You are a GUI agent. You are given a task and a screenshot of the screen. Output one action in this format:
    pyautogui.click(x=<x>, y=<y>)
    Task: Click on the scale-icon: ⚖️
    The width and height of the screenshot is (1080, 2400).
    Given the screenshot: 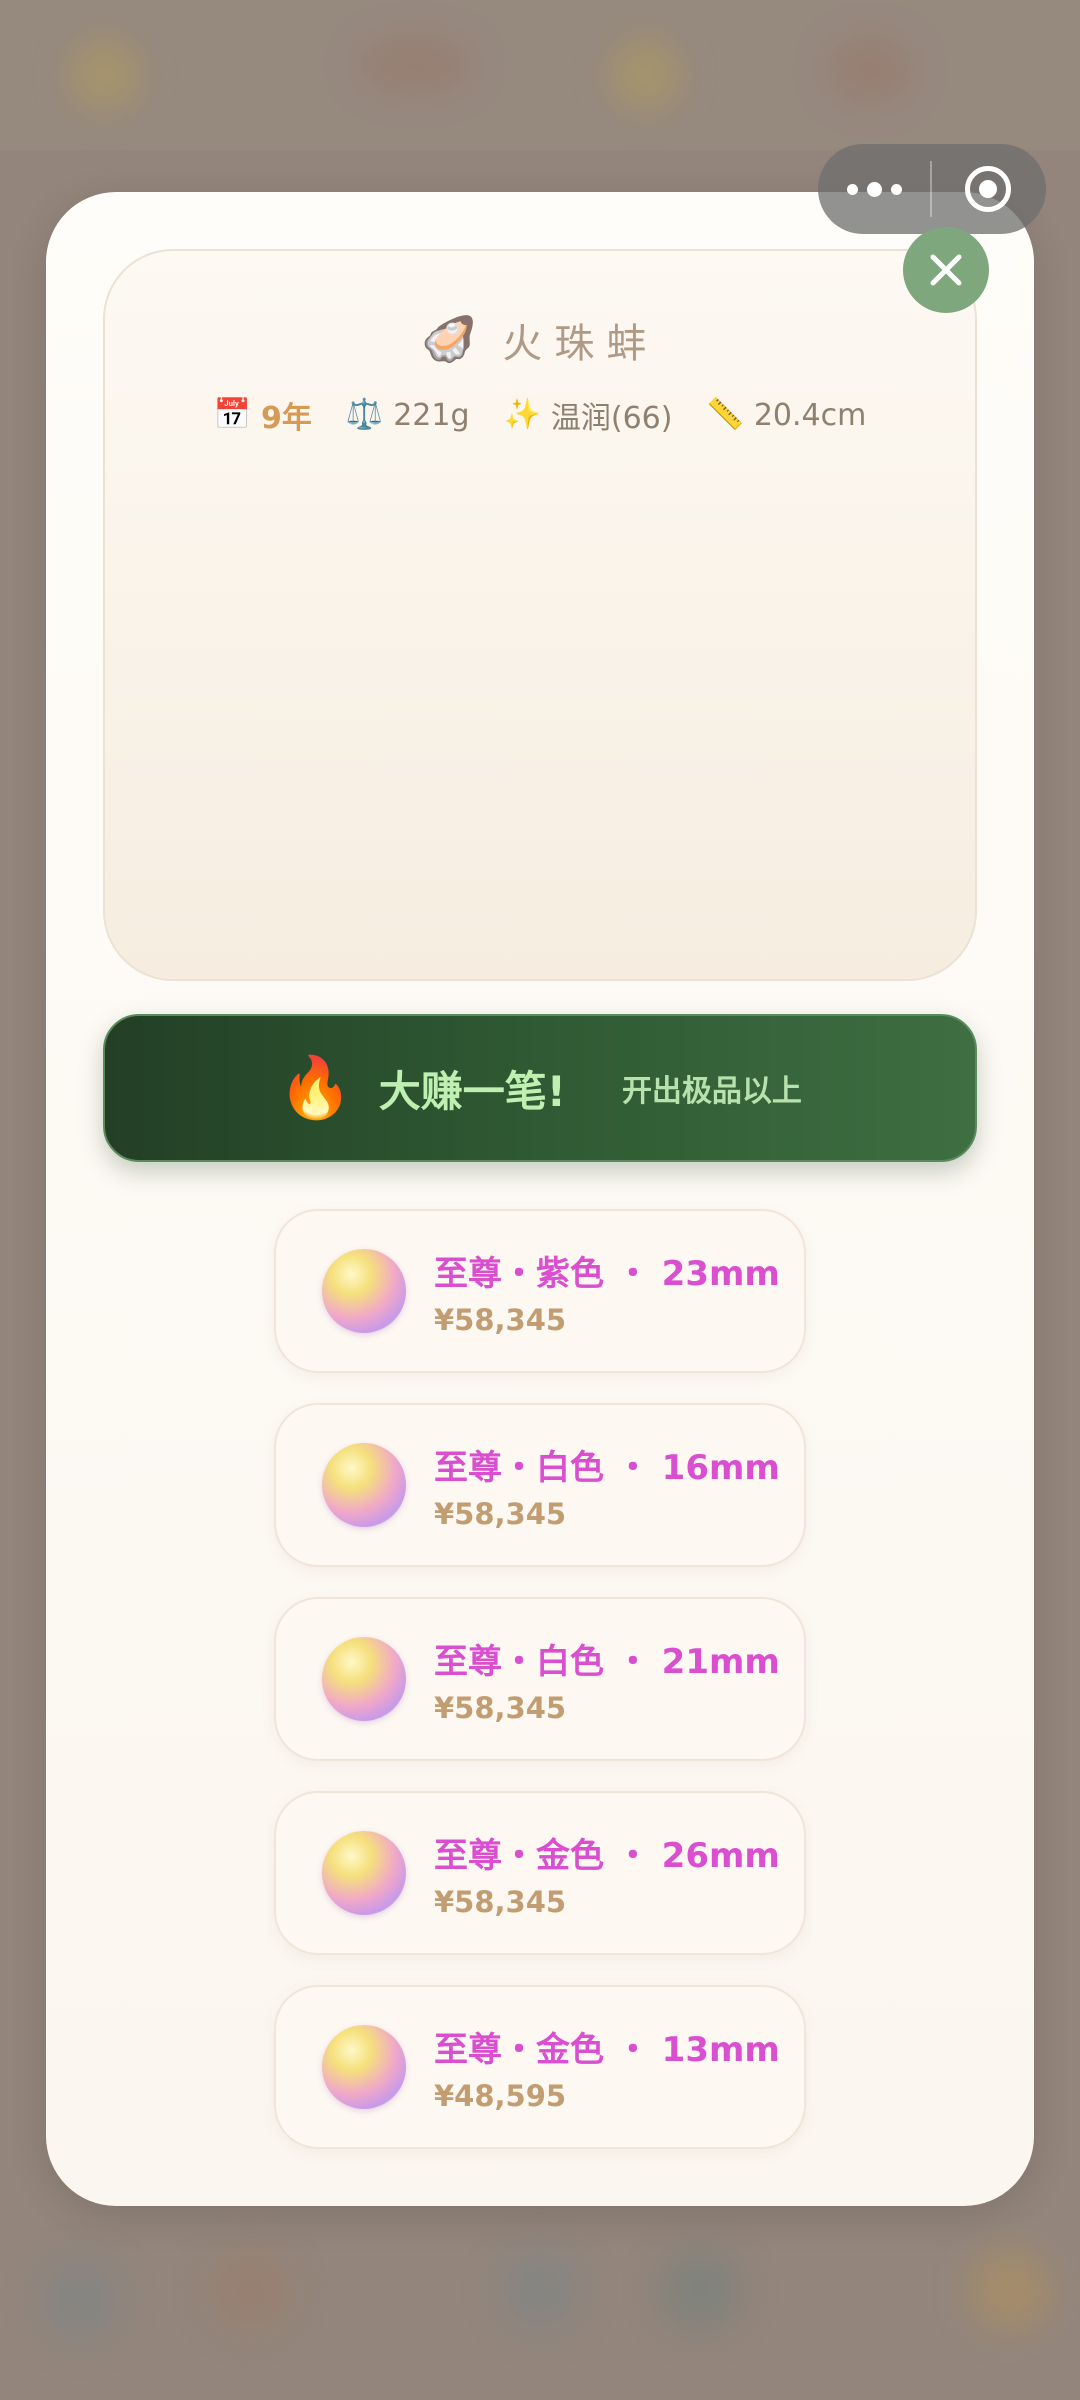 What is the action you would take?
    pyautogui.click(x=364, y=414)
    